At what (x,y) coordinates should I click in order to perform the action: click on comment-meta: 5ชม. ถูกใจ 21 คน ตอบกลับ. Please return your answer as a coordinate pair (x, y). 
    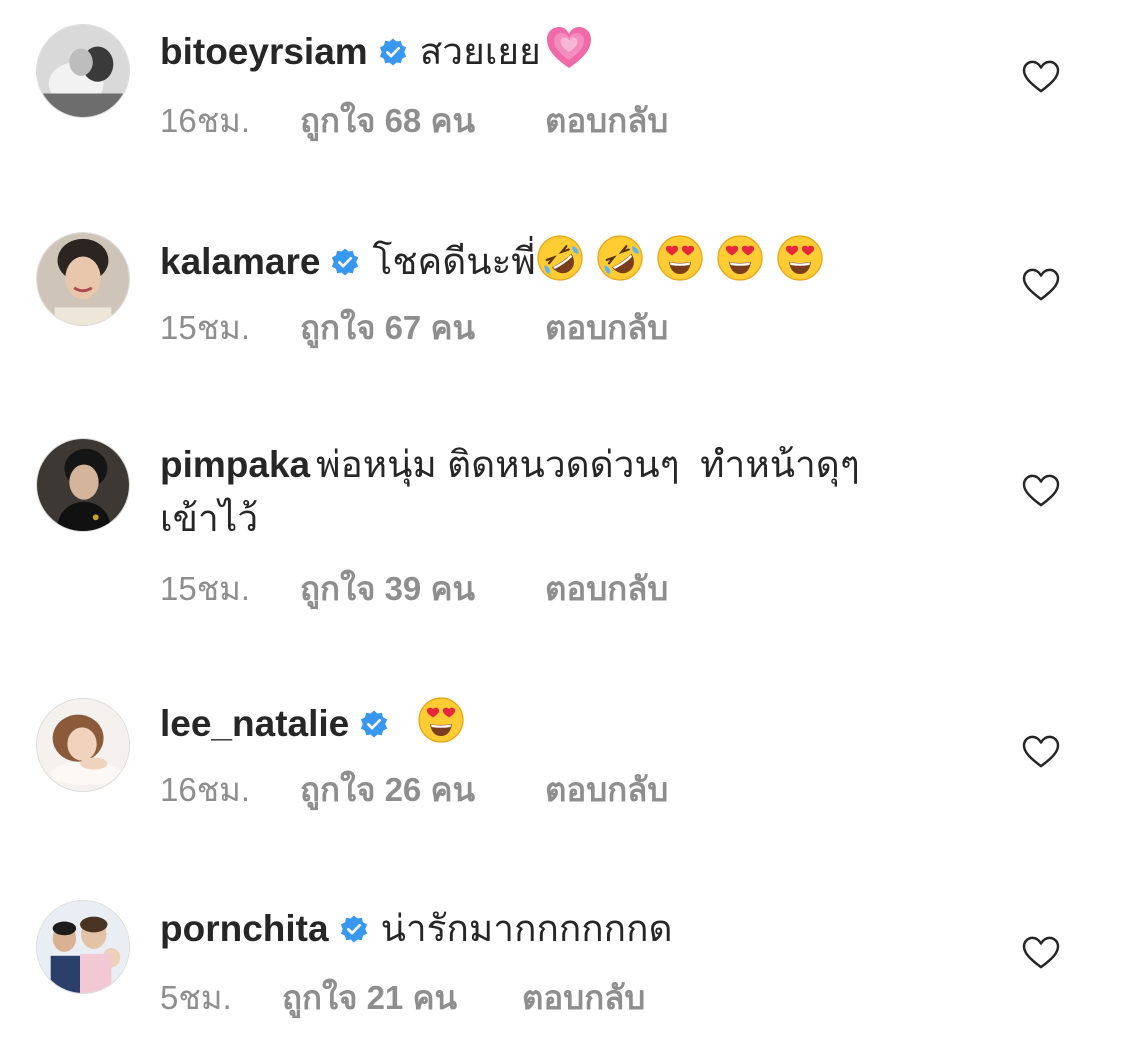
    Looking at the image, I should click on (402, 998).